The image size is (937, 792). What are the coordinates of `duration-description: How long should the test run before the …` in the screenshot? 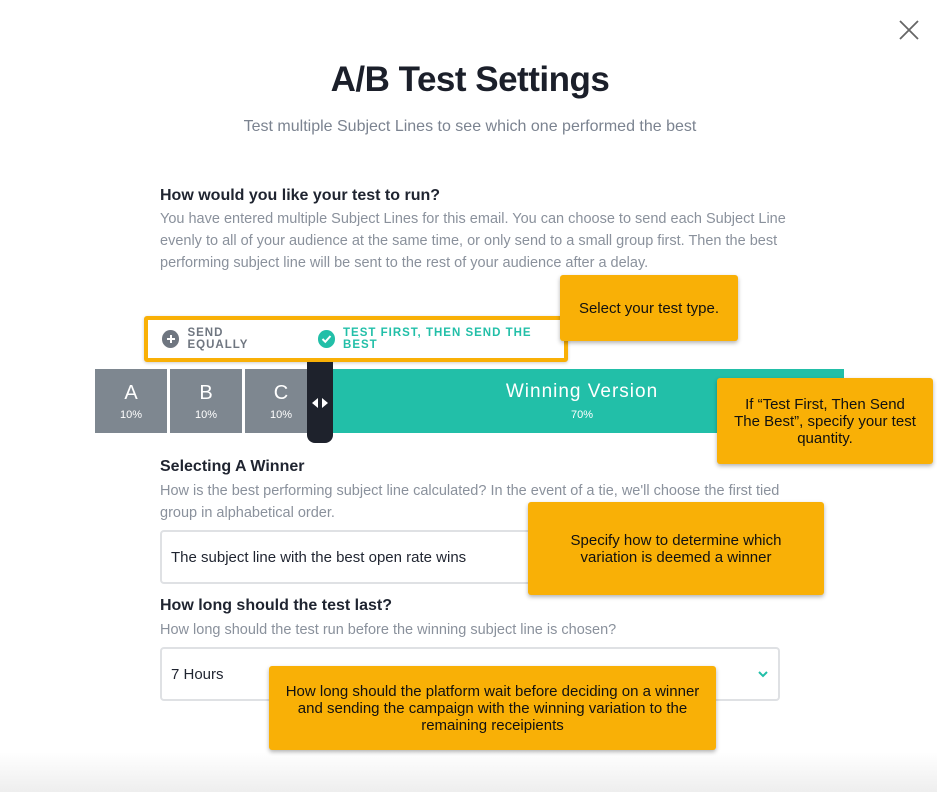 It's located at (388, 630).